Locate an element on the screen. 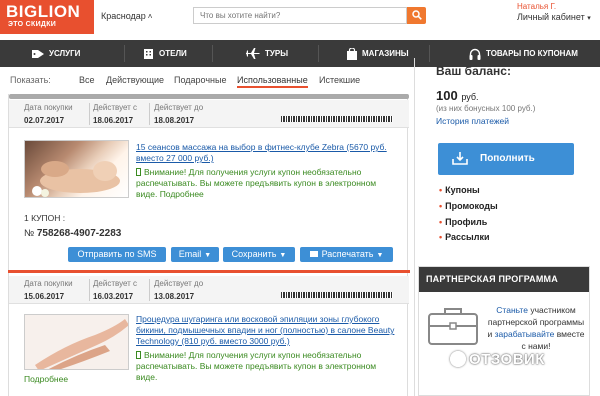 This screenshot has height=396, width=600. balance-currency: руб. is located at coordinates (470, 97).